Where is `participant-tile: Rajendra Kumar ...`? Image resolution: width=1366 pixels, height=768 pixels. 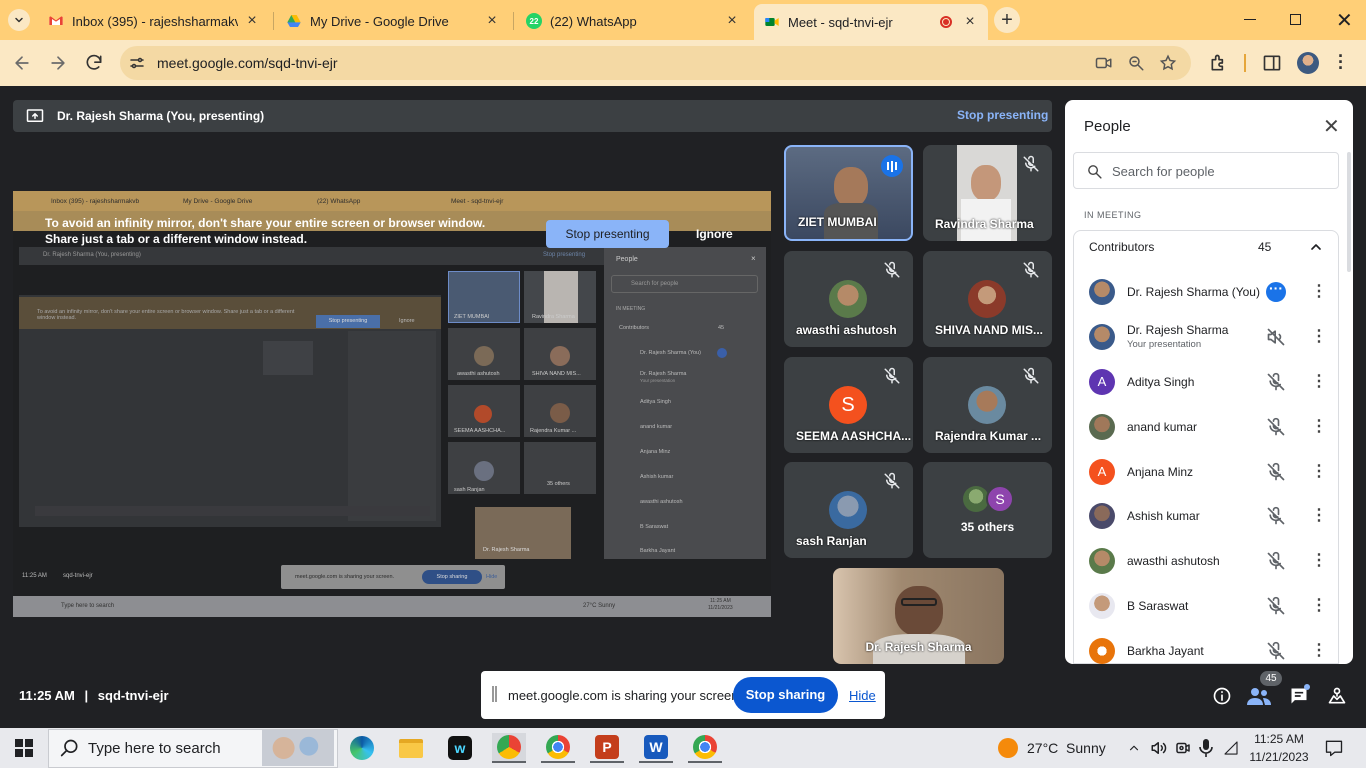 participant-tile: Rajendra Kumar ... is located at coordinates (987, 405).